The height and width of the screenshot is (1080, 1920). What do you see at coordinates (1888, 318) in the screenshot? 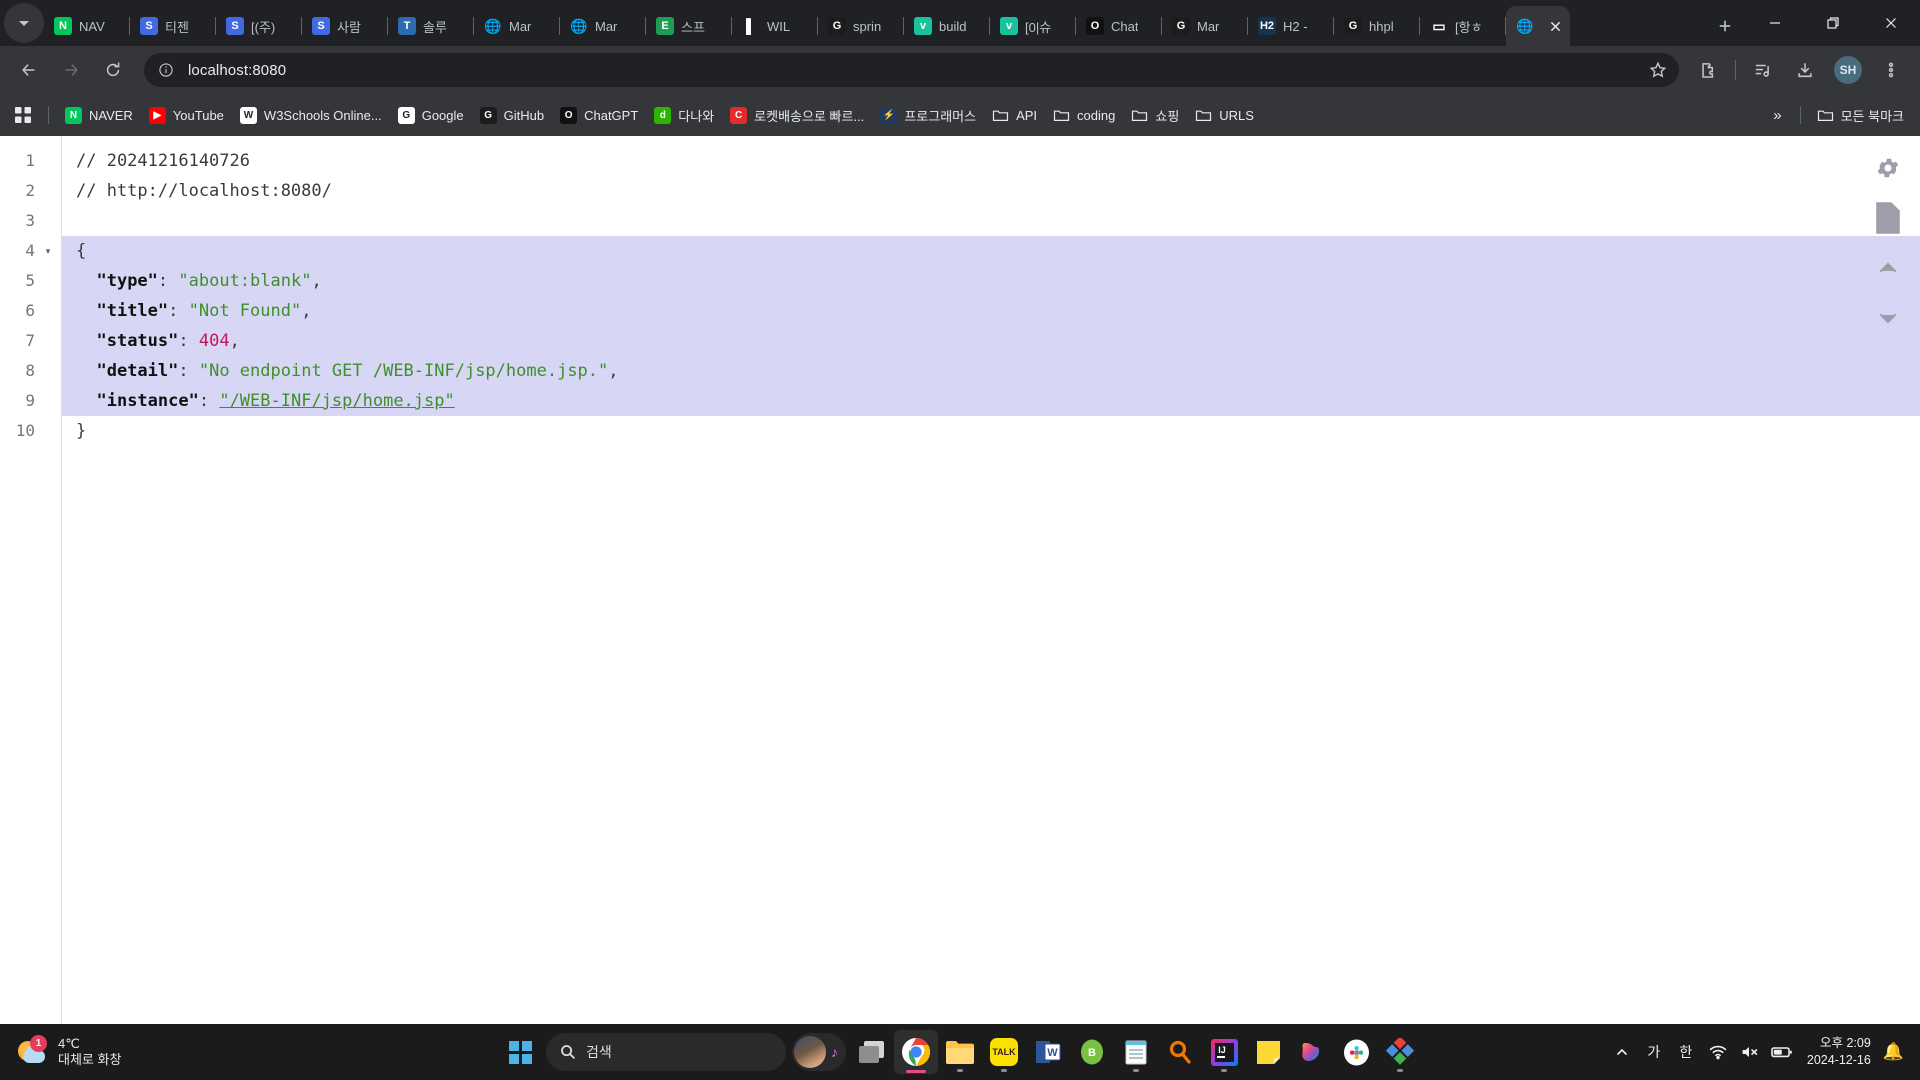
I see `scroll-down-icon` at bounding box center [1888, 318].